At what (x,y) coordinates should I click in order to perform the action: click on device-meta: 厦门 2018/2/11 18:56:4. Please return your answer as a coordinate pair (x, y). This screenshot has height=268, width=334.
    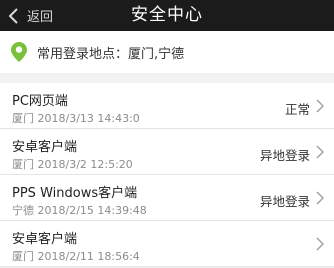
    Looking at the image, I should click on (76, 256).